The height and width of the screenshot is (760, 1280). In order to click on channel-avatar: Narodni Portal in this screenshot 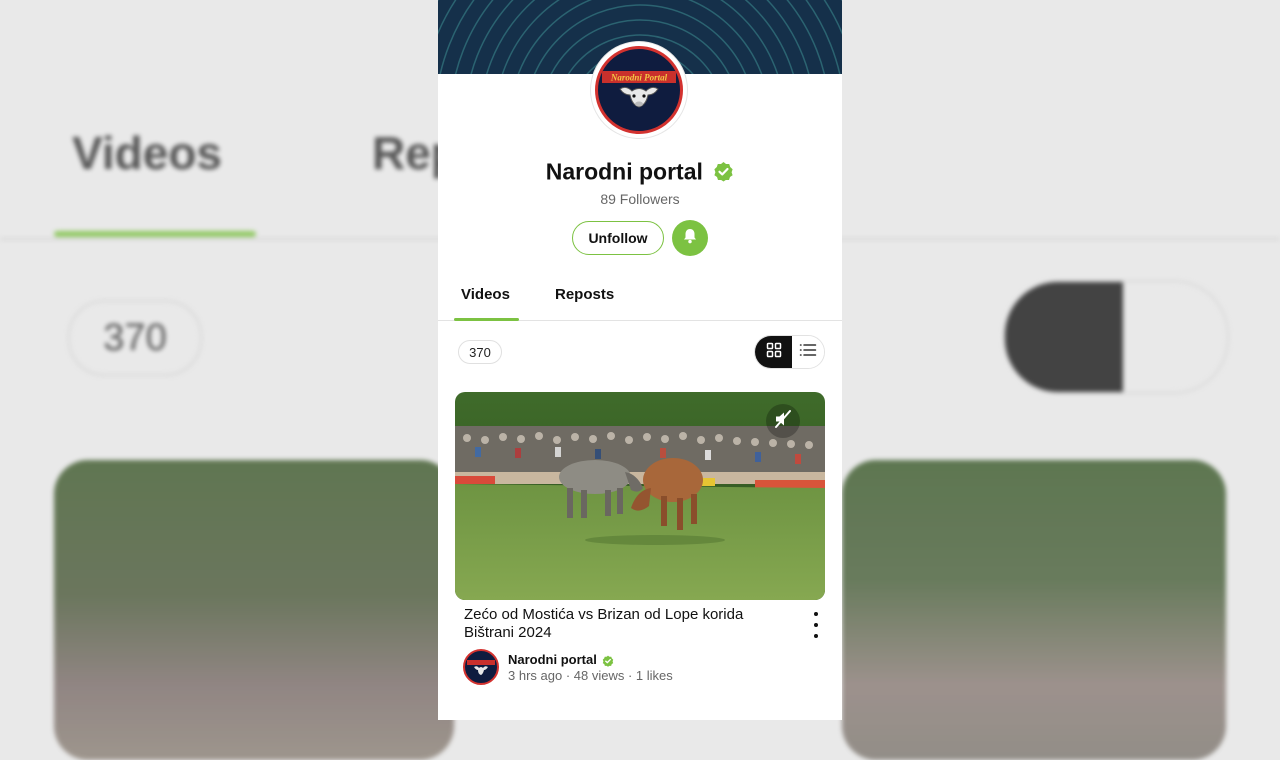, I will do `click(639, 90)`.